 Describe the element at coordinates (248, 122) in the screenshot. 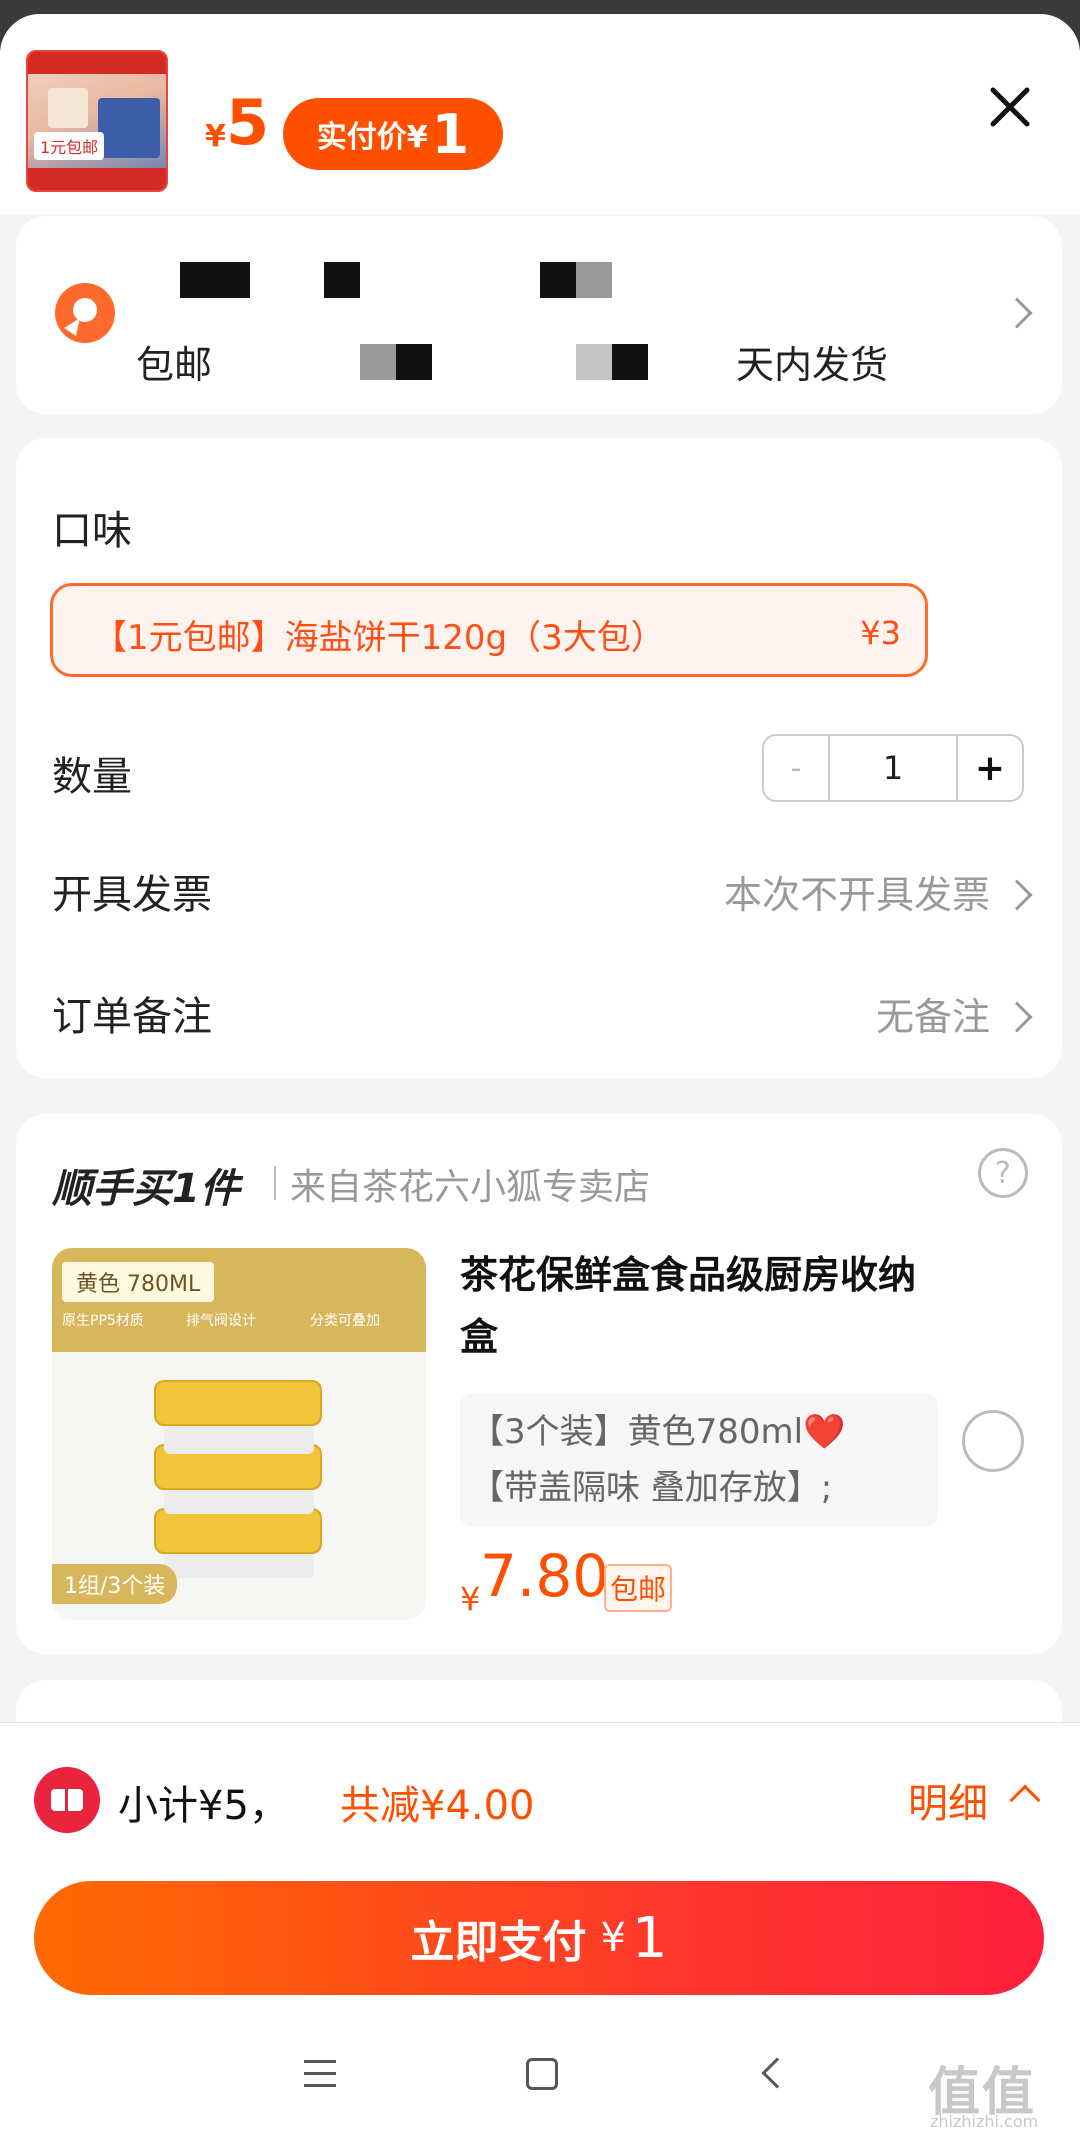

I see `price-value: 5` at that location.